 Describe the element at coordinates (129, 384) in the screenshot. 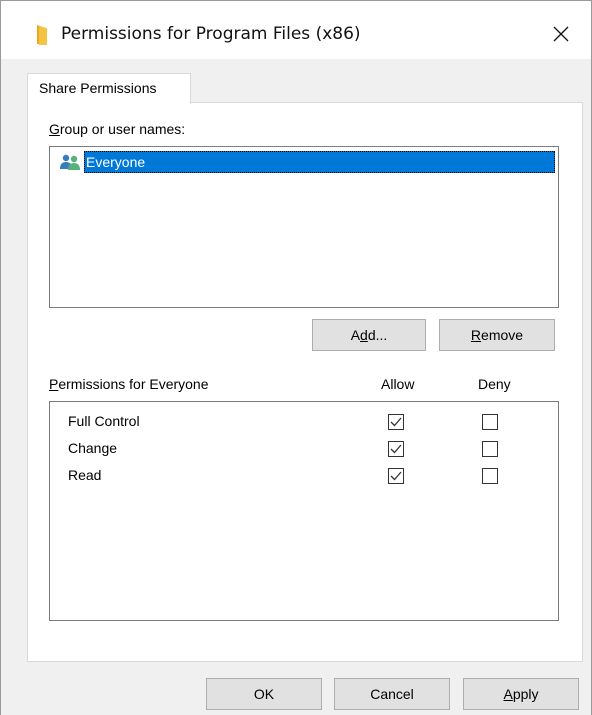

I see `permissions-header: Permissions for Everyone` at that location.